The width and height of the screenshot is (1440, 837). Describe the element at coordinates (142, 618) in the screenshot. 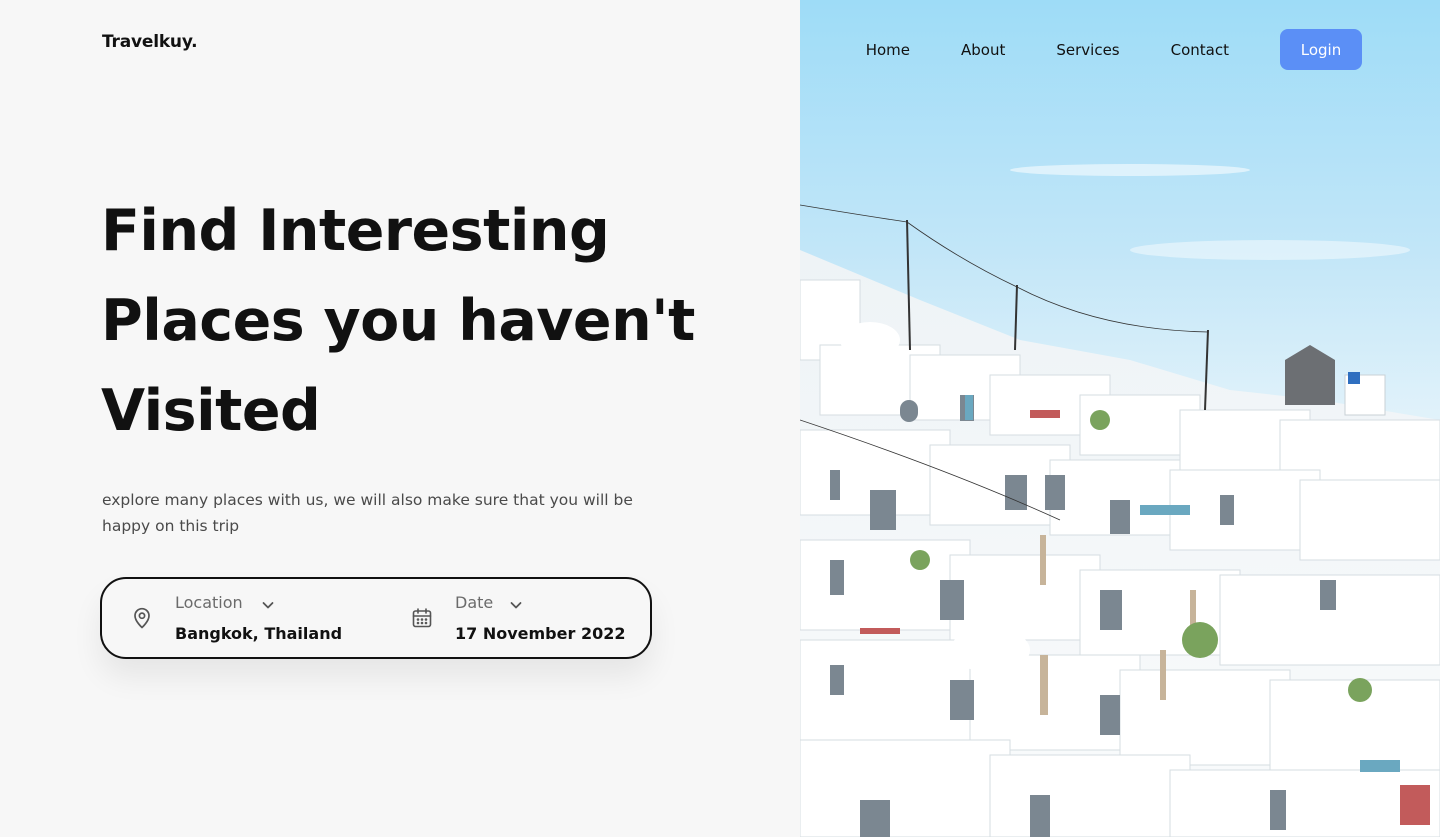

I see `map-pin-icon` at that location.